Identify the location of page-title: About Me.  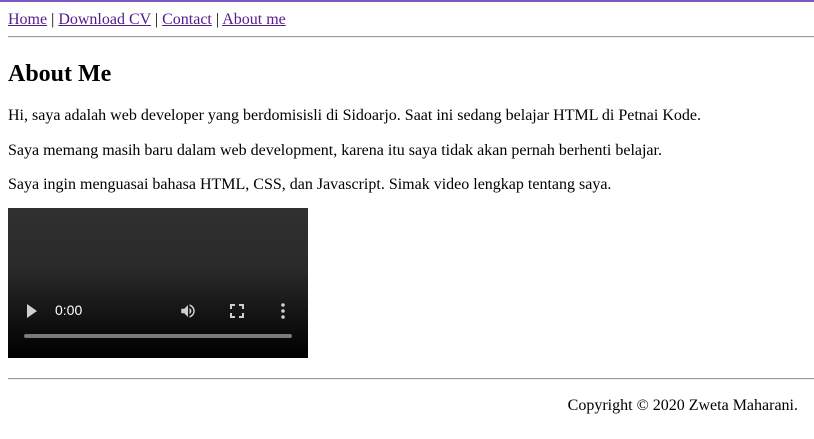
(60, 74).